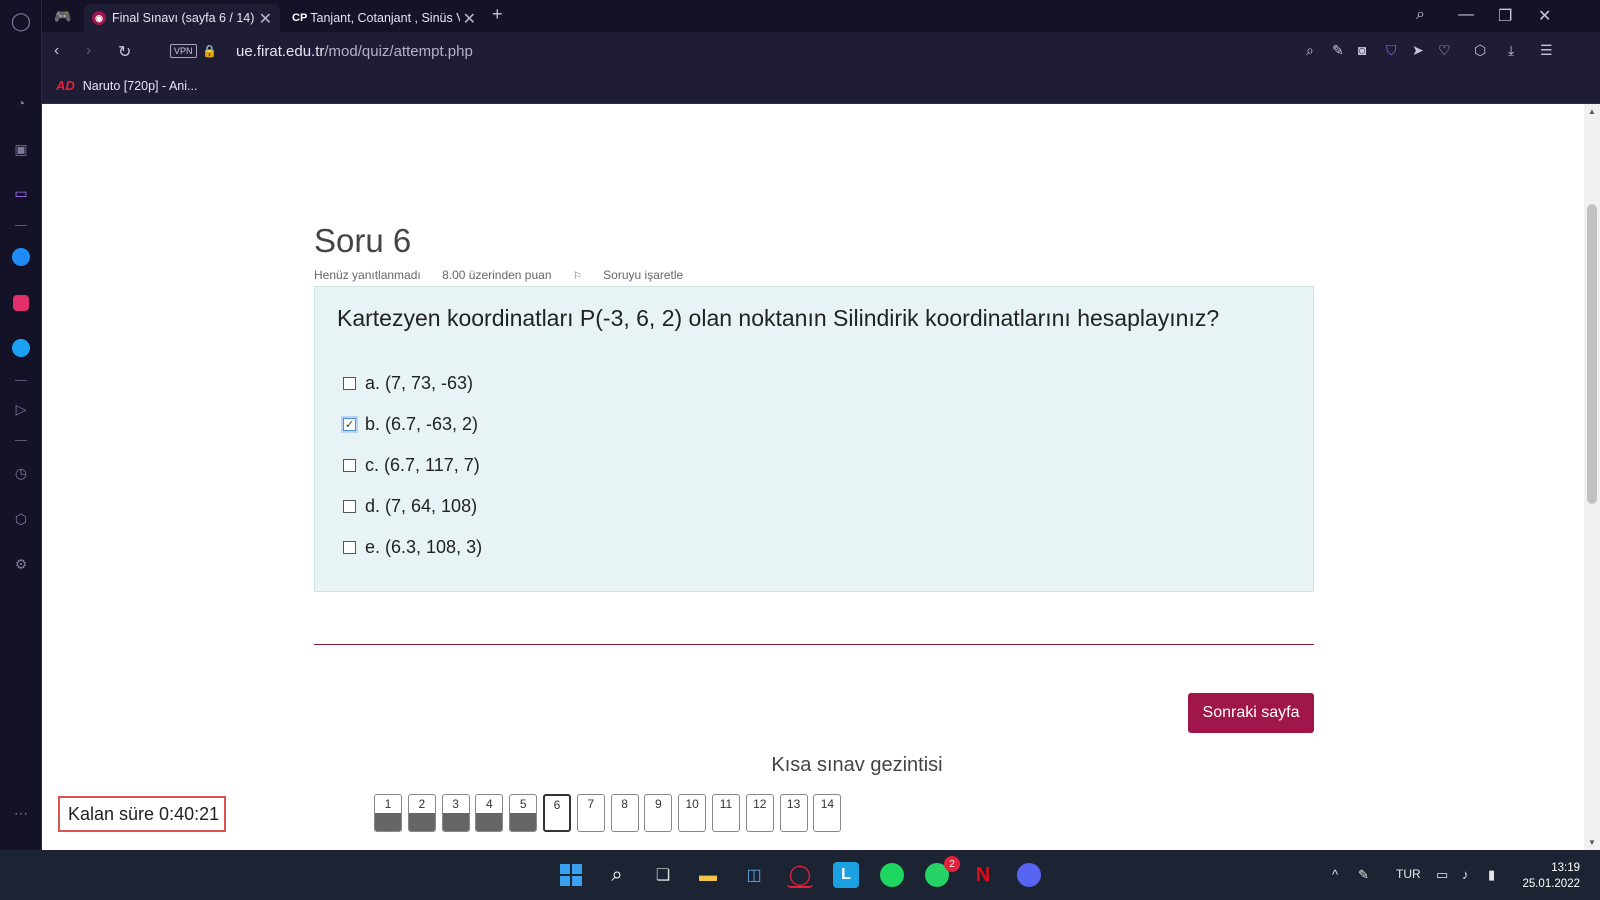  I want to click on quiz-nav-button-14: 14, so click(827, 813).